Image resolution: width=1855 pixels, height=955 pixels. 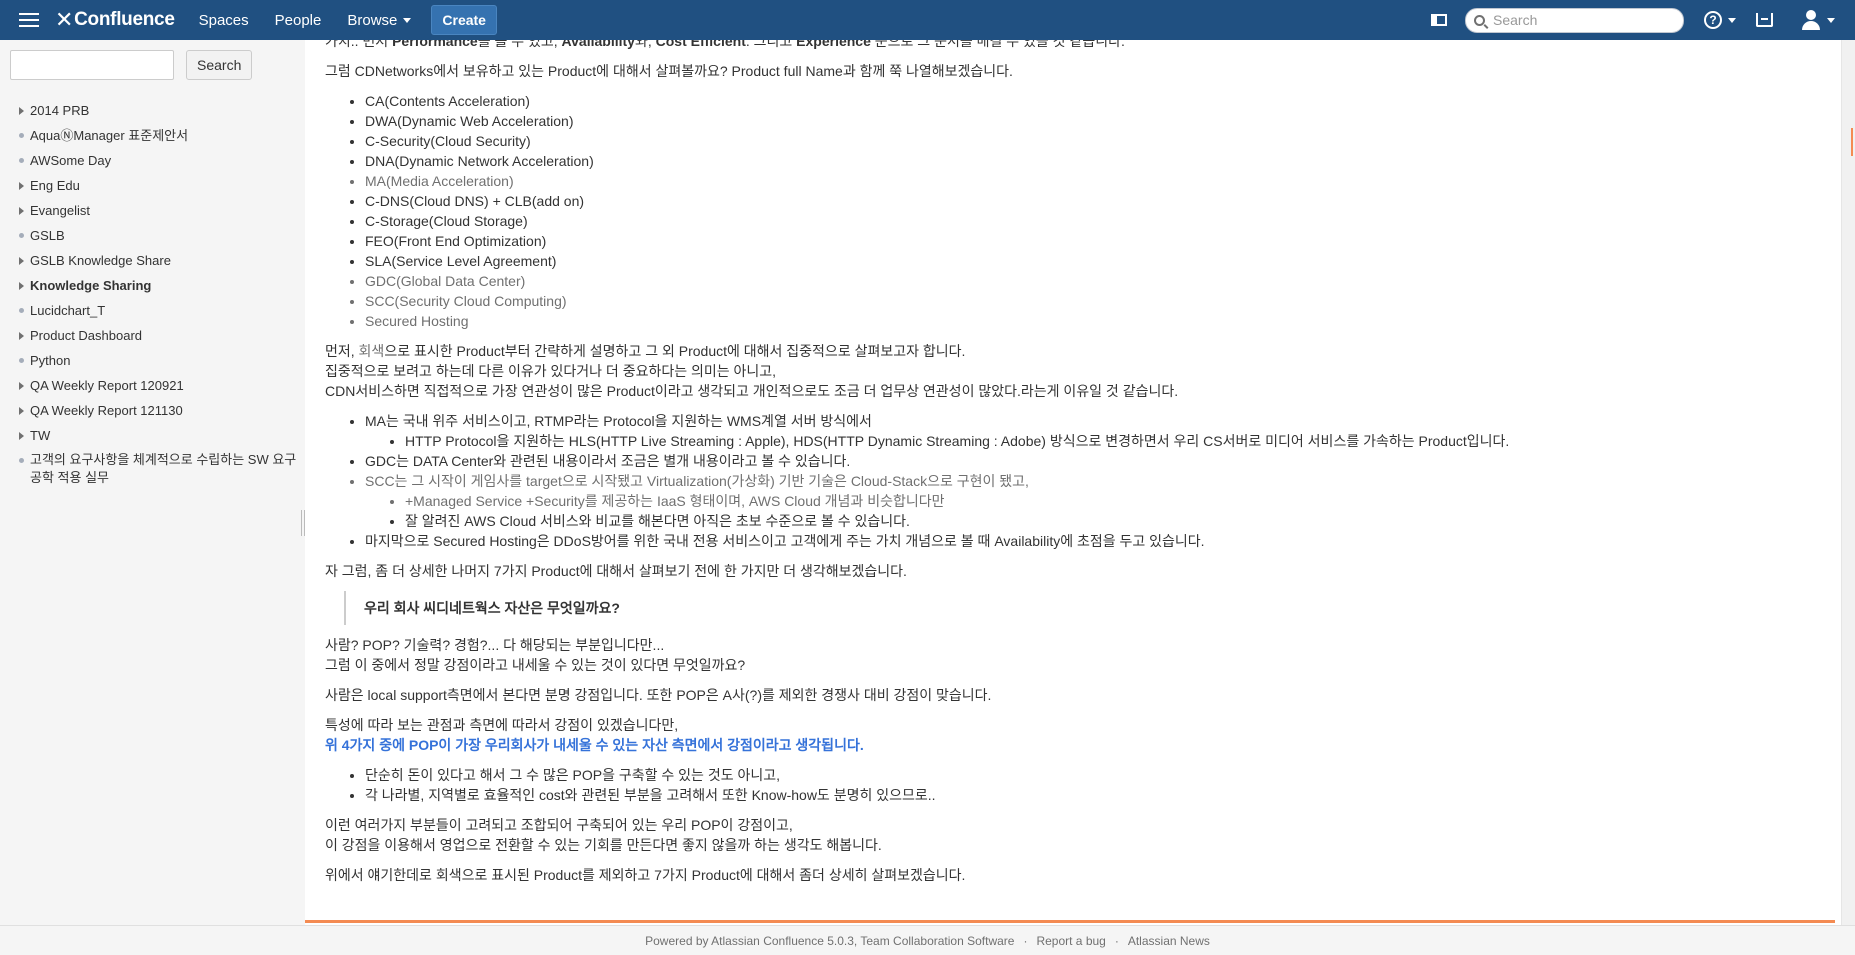 I want to click on sidebar-tree-item: 2014 PRB, so click(x=154, y=110).